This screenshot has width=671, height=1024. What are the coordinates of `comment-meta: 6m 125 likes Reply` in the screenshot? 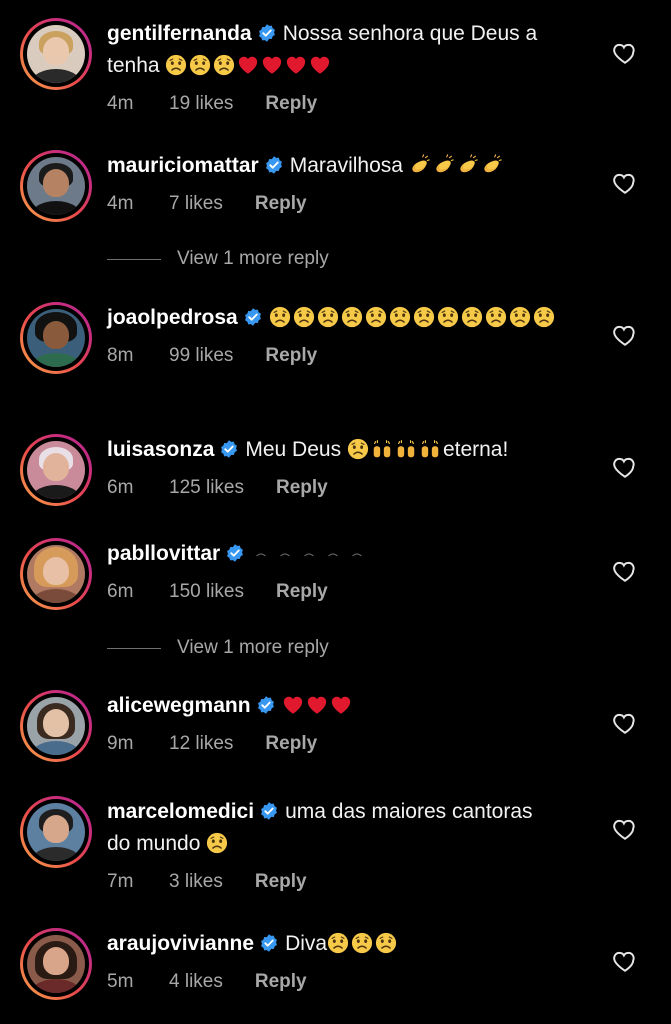 It's located at (342, 488).